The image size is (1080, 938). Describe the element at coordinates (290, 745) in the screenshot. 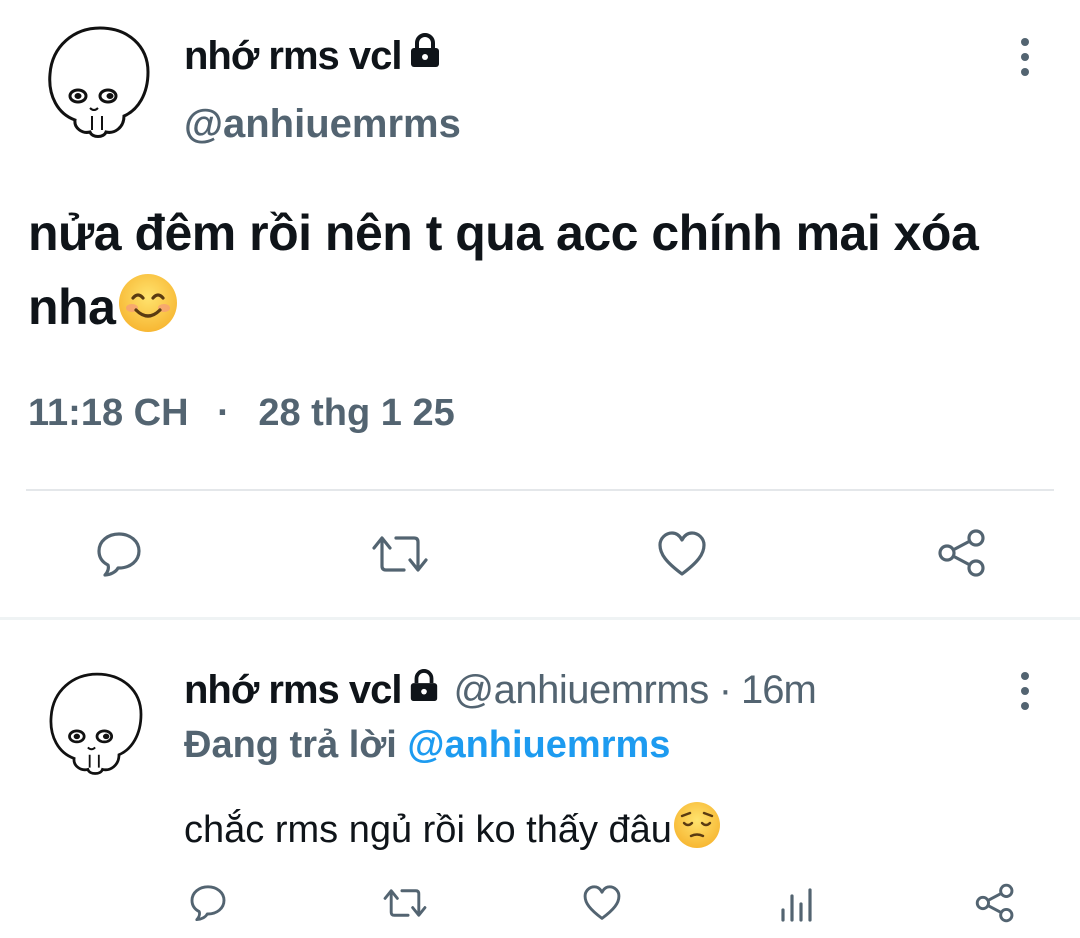

I see `replying-prefix: Đang trả lời` at that location.